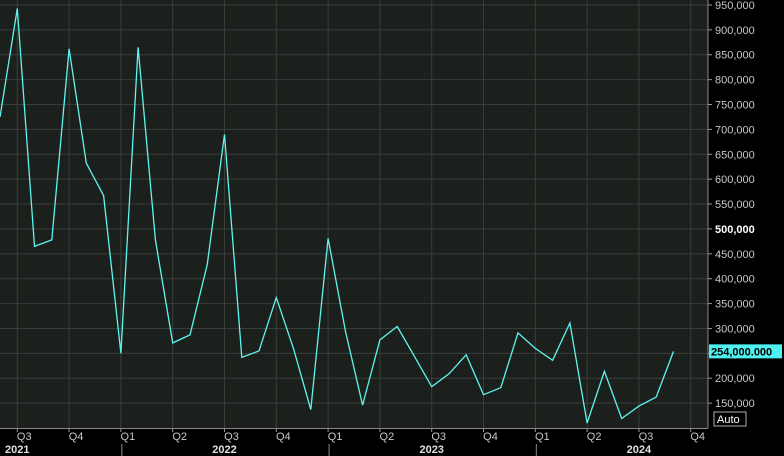 The width and height of the screenshot is (784, 456). Describe the element at coordinates (735, 56) in the screenshot. I see `y-tick-label: 850,000` at that location.